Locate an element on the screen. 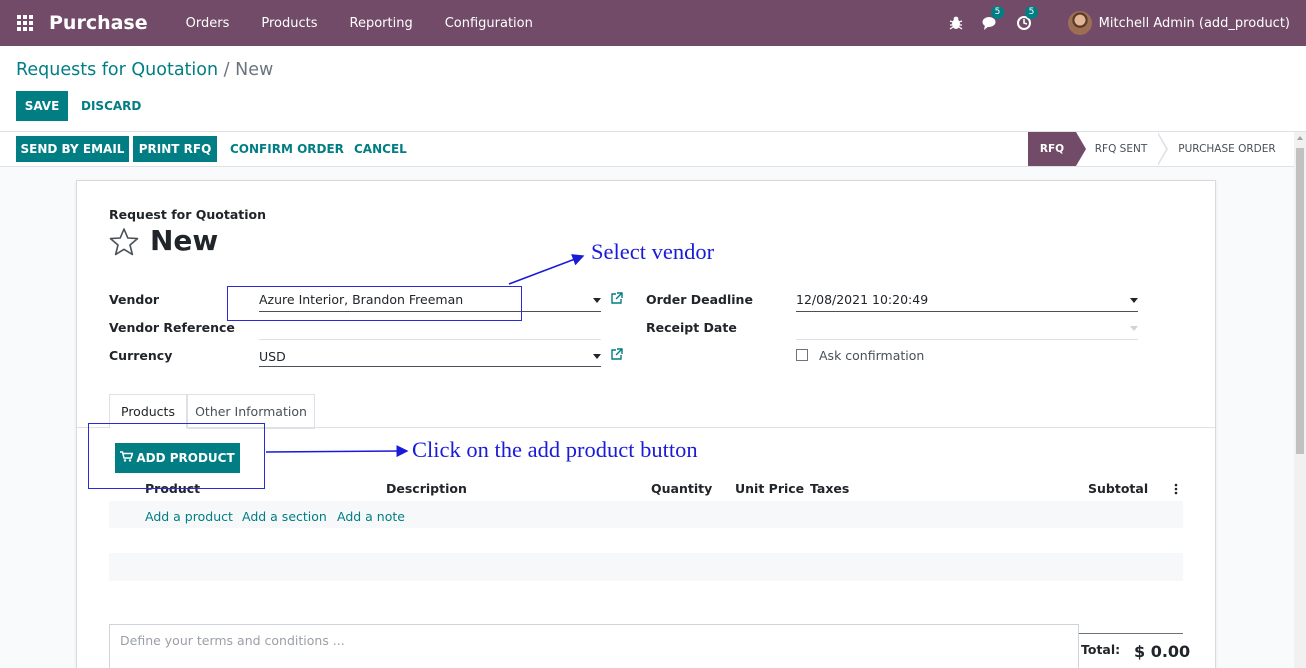 Image resolution: width=1306 pixels, height=668 pixels. ask-confirmation-checkbox is located at coordinates (802, 355).